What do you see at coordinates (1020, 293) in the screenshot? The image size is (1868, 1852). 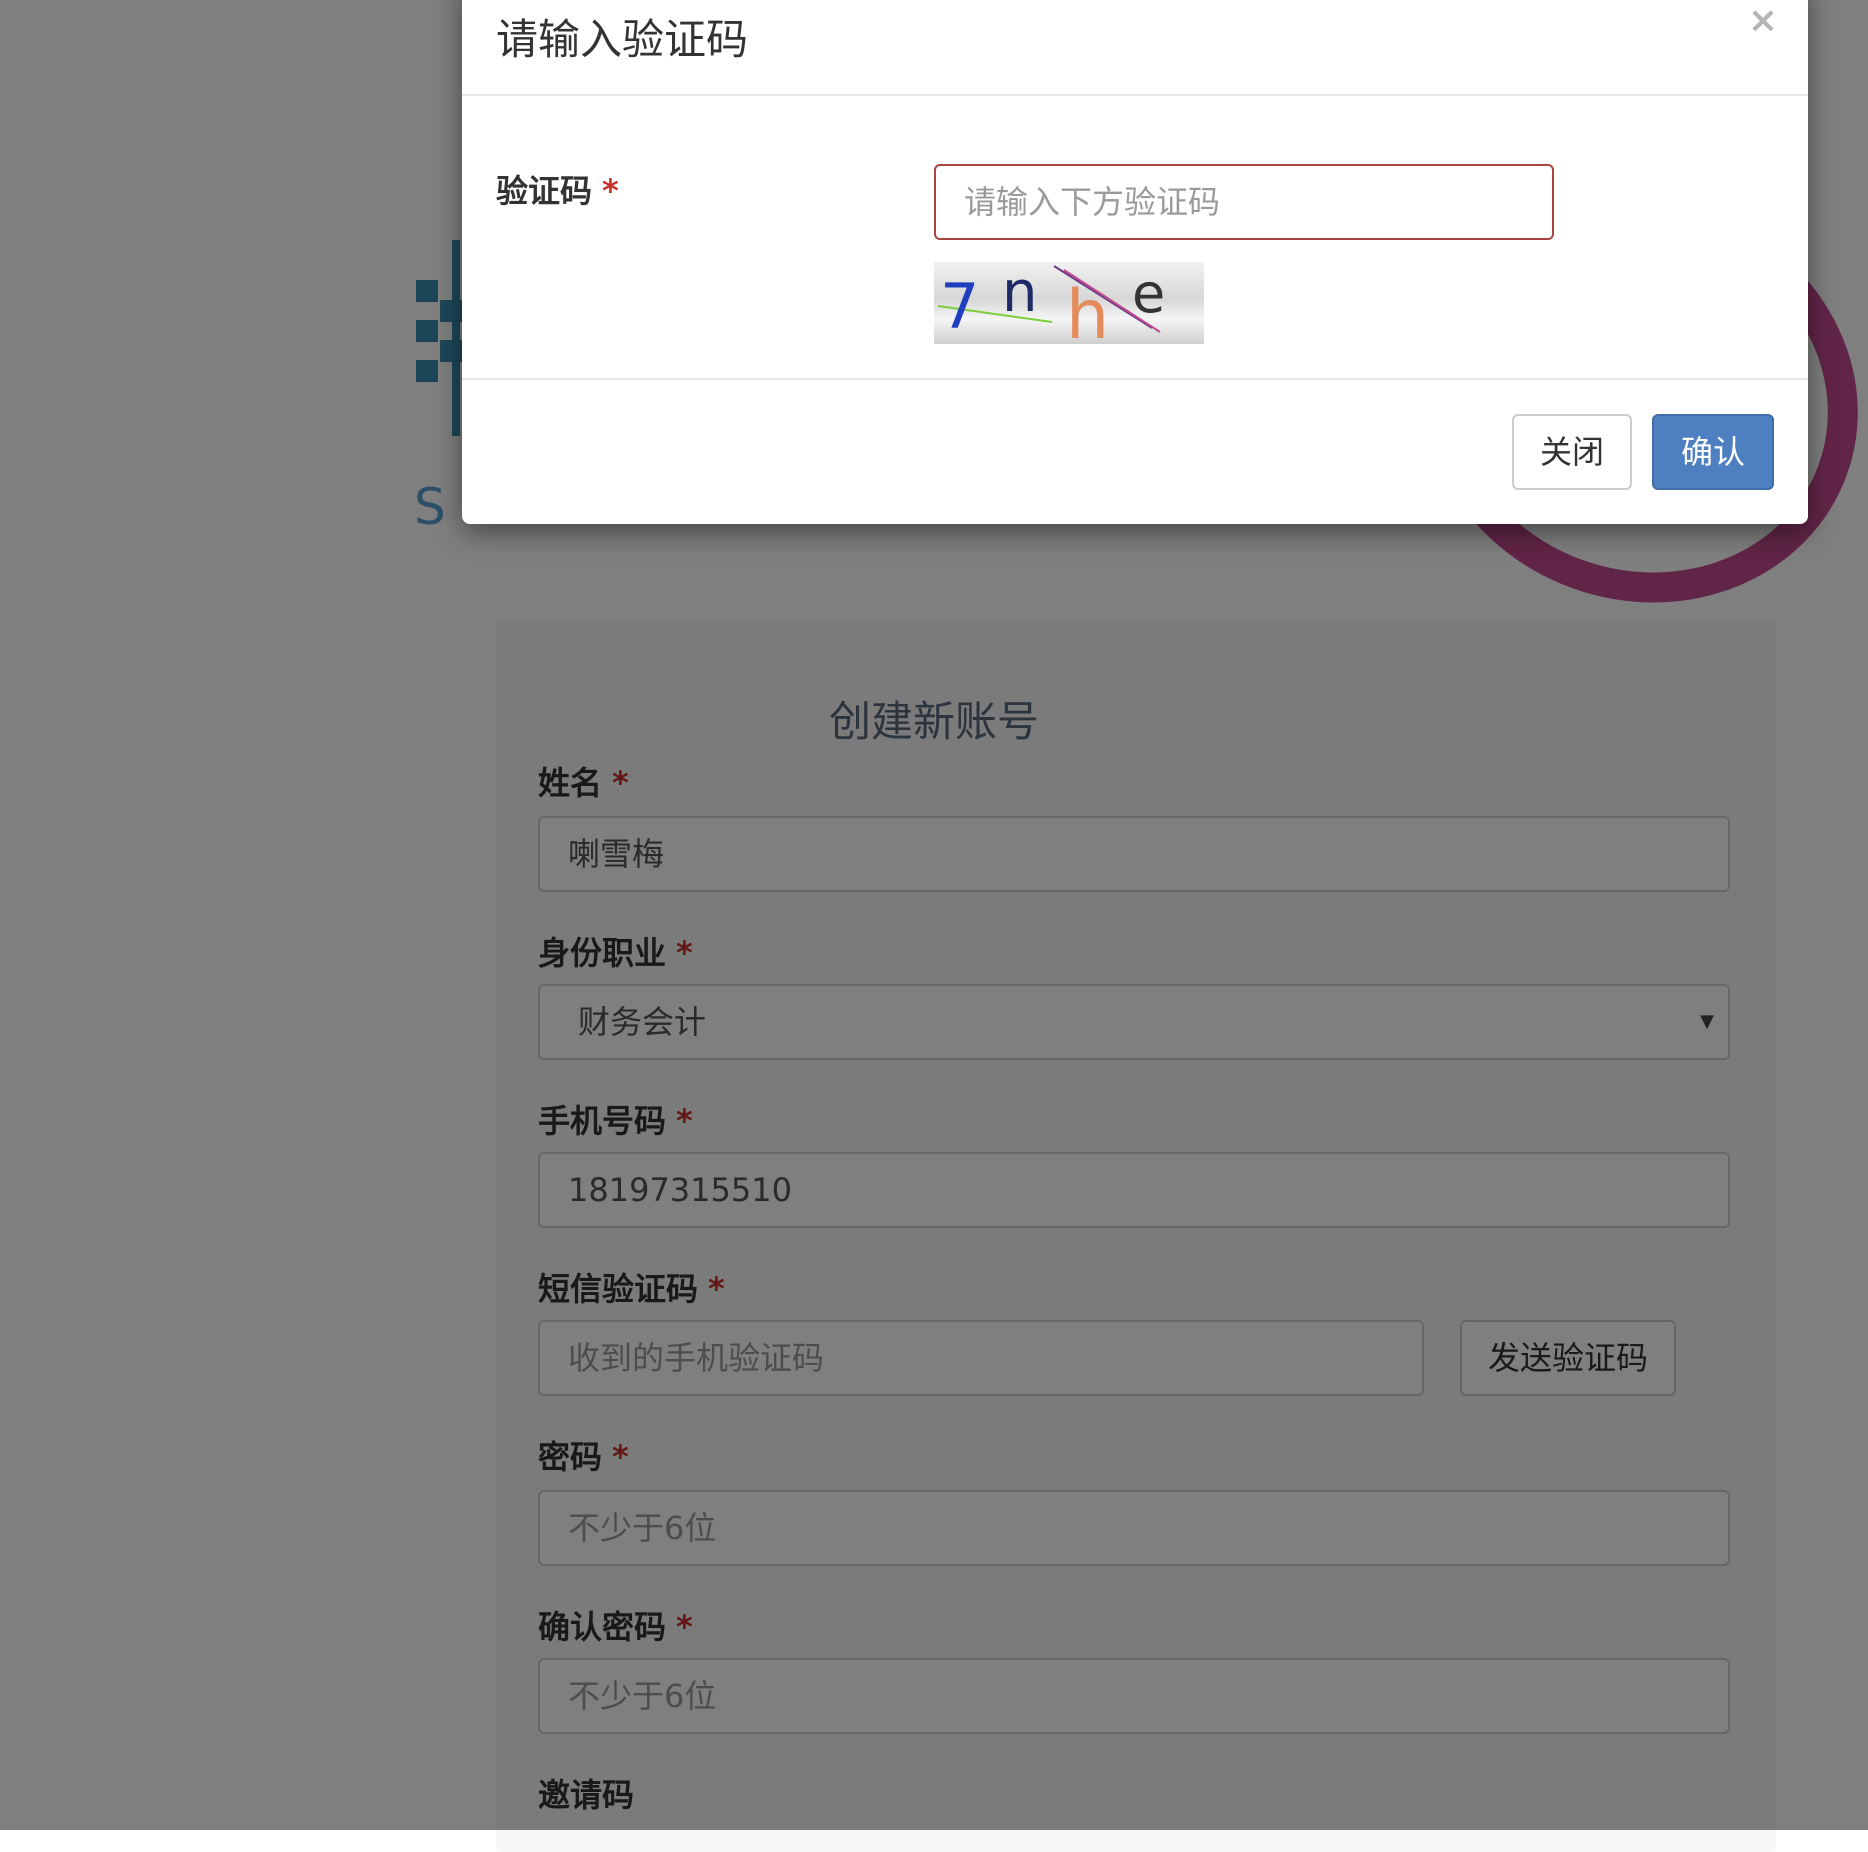 I see `captcha-char: n` at bounding box center [1020, 293].